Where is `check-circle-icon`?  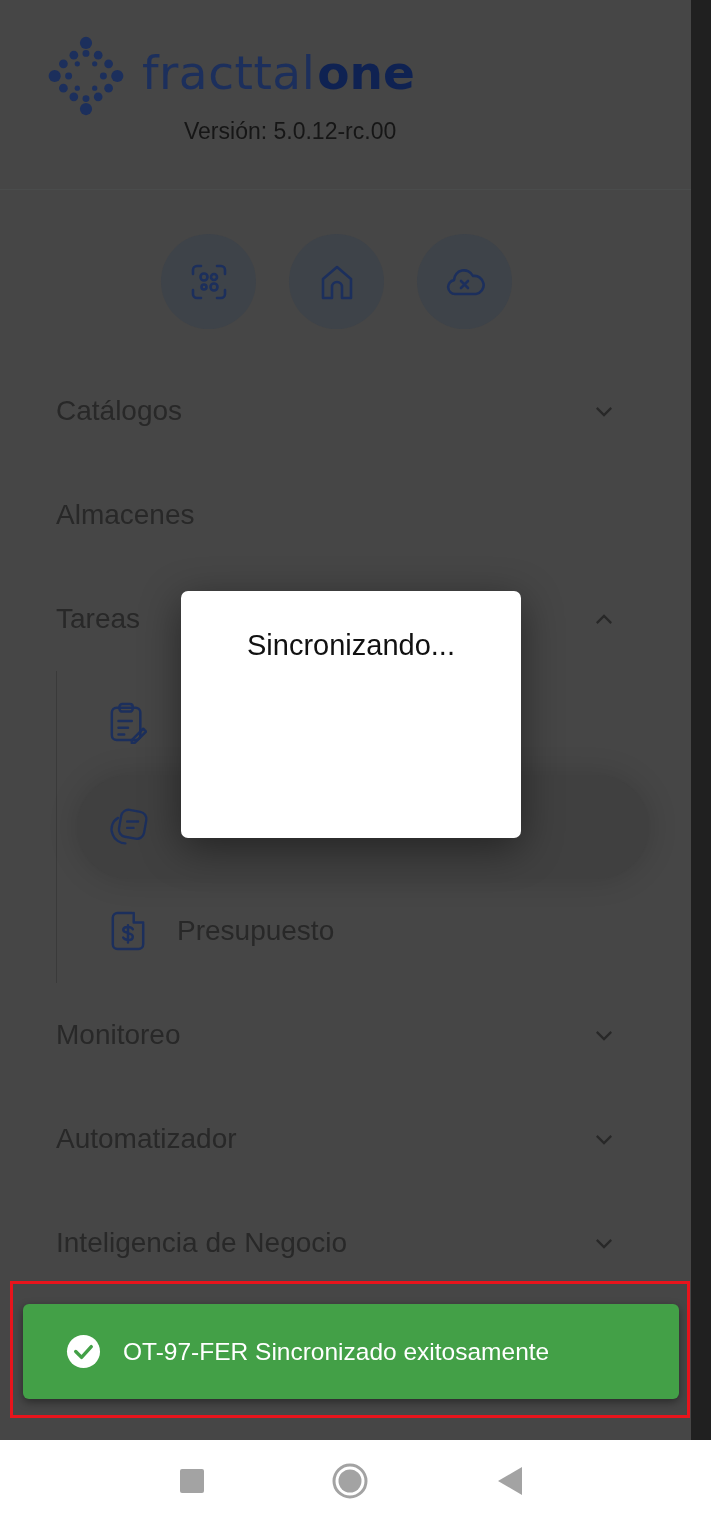 check-circle-icon is located at coordinates (83, 1351).